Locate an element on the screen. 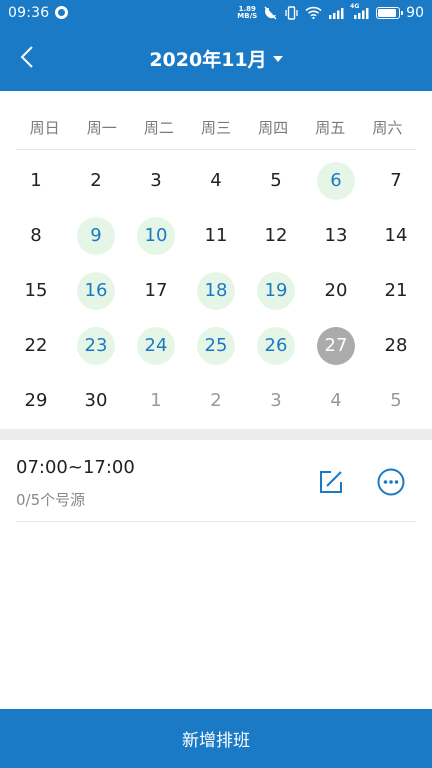 The image size is (432, 768). calendar-day-cell: 19 is located at coordinates (276, 290).